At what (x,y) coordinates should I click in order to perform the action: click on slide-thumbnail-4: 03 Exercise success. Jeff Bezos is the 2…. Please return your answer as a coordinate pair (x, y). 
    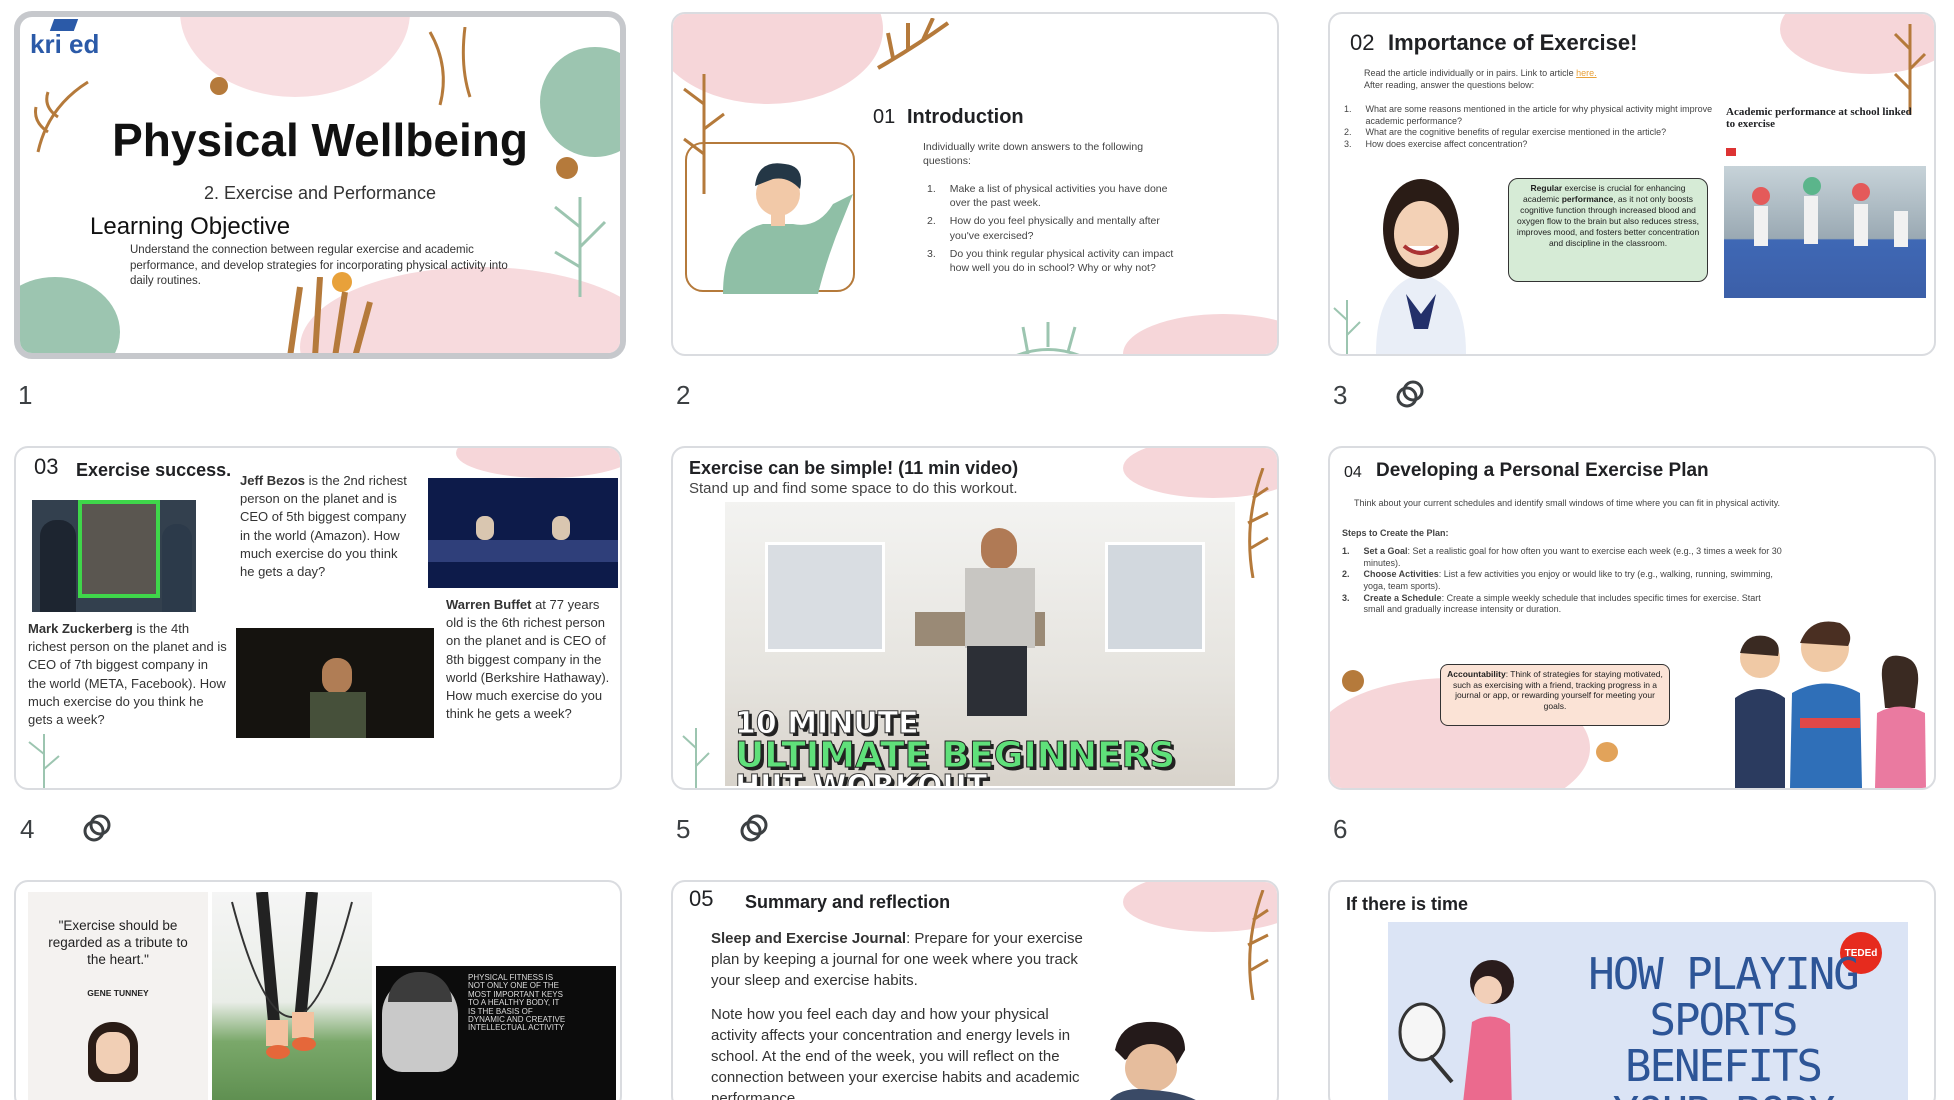
    Looking at the image, I should click on (318, 618).